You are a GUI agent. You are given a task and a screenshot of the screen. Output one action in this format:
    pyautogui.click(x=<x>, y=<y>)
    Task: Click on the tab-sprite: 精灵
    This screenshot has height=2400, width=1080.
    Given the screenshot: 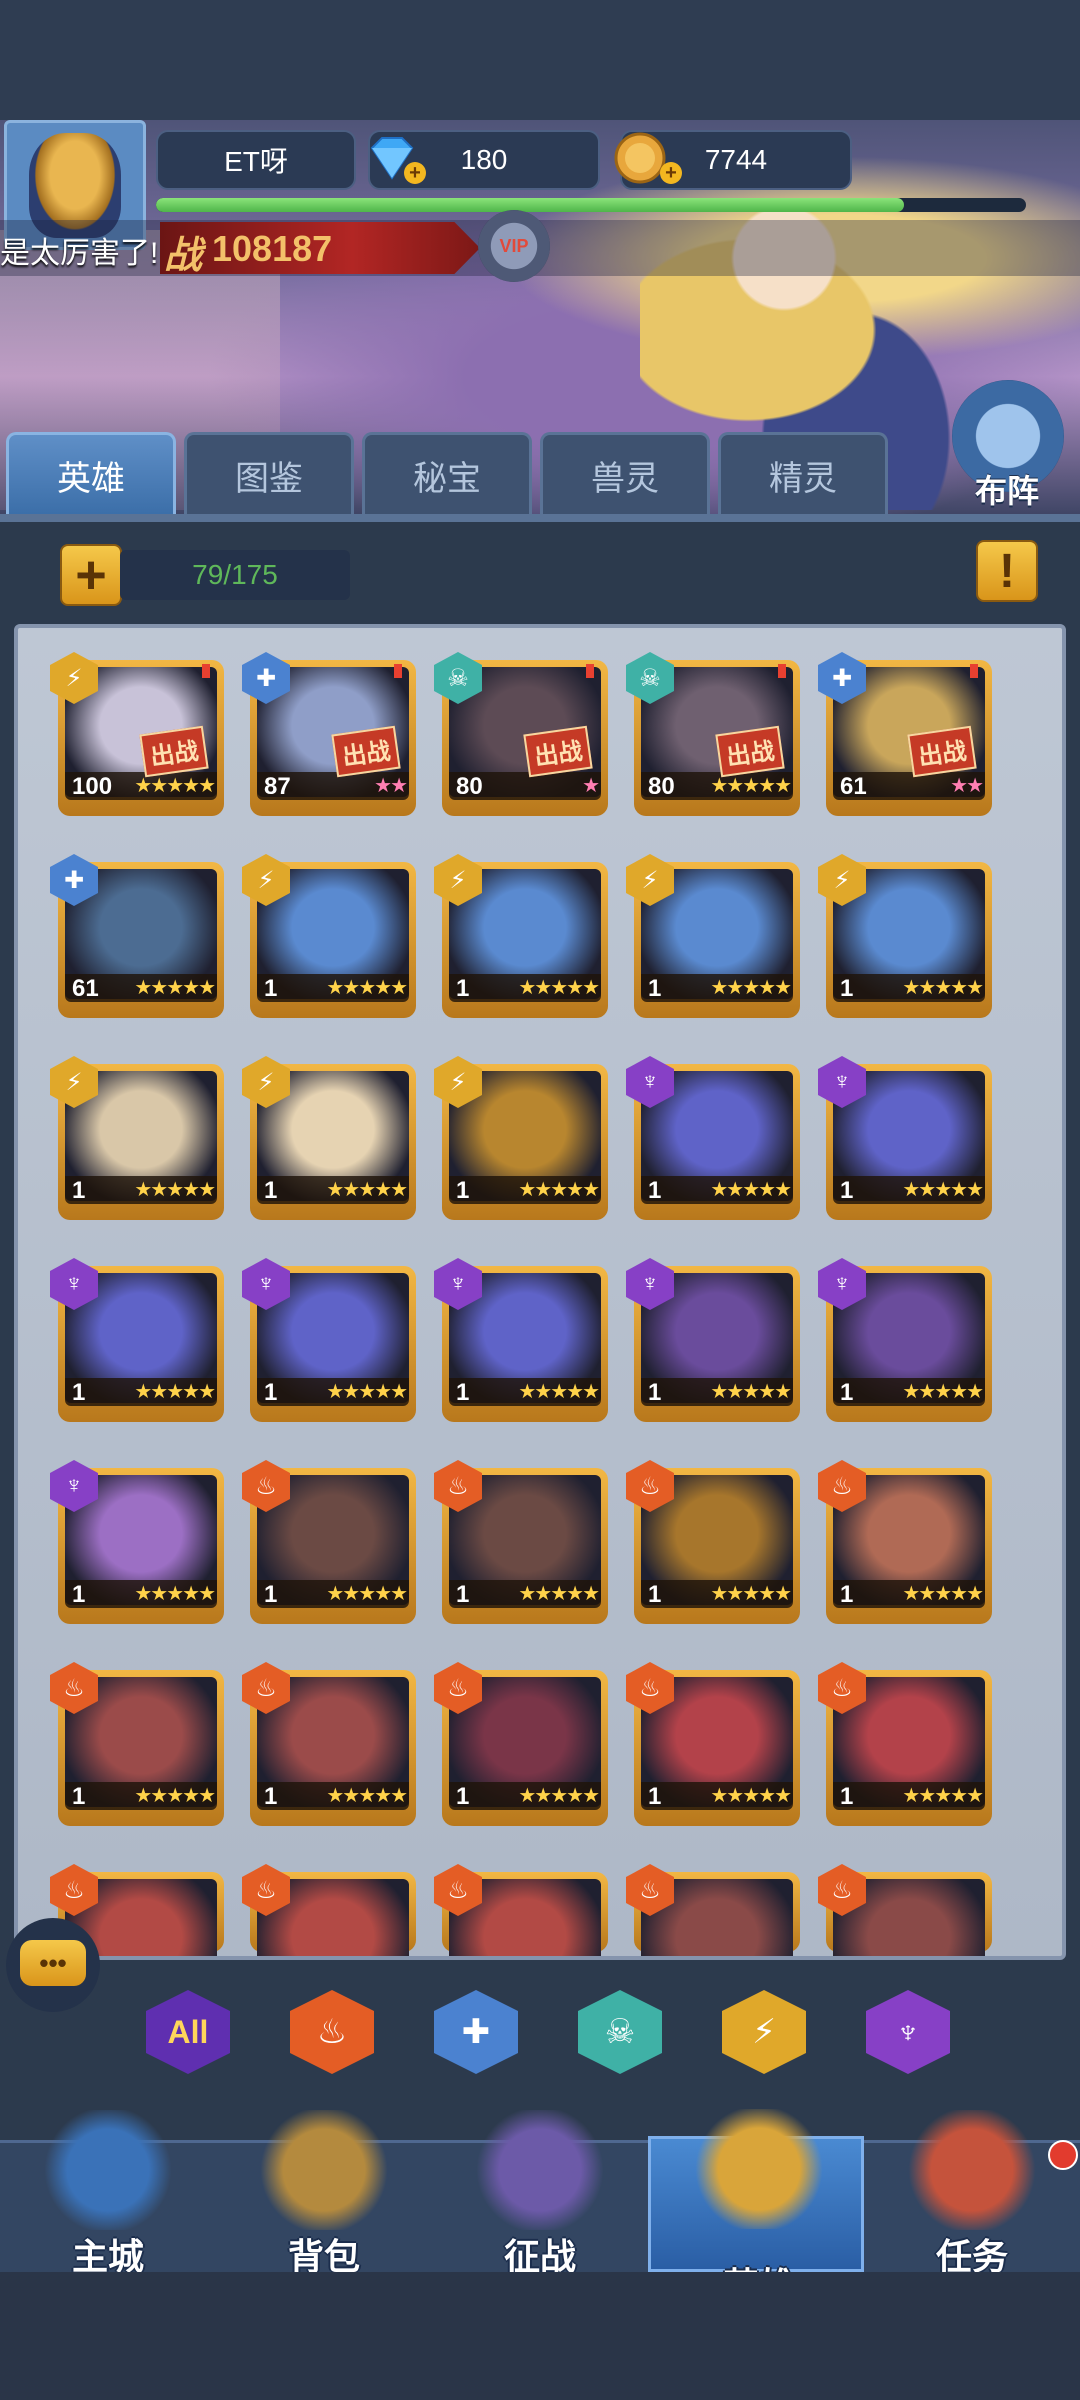 What is the action you would take?
    pyautogui.click(x=803, y=474)
    